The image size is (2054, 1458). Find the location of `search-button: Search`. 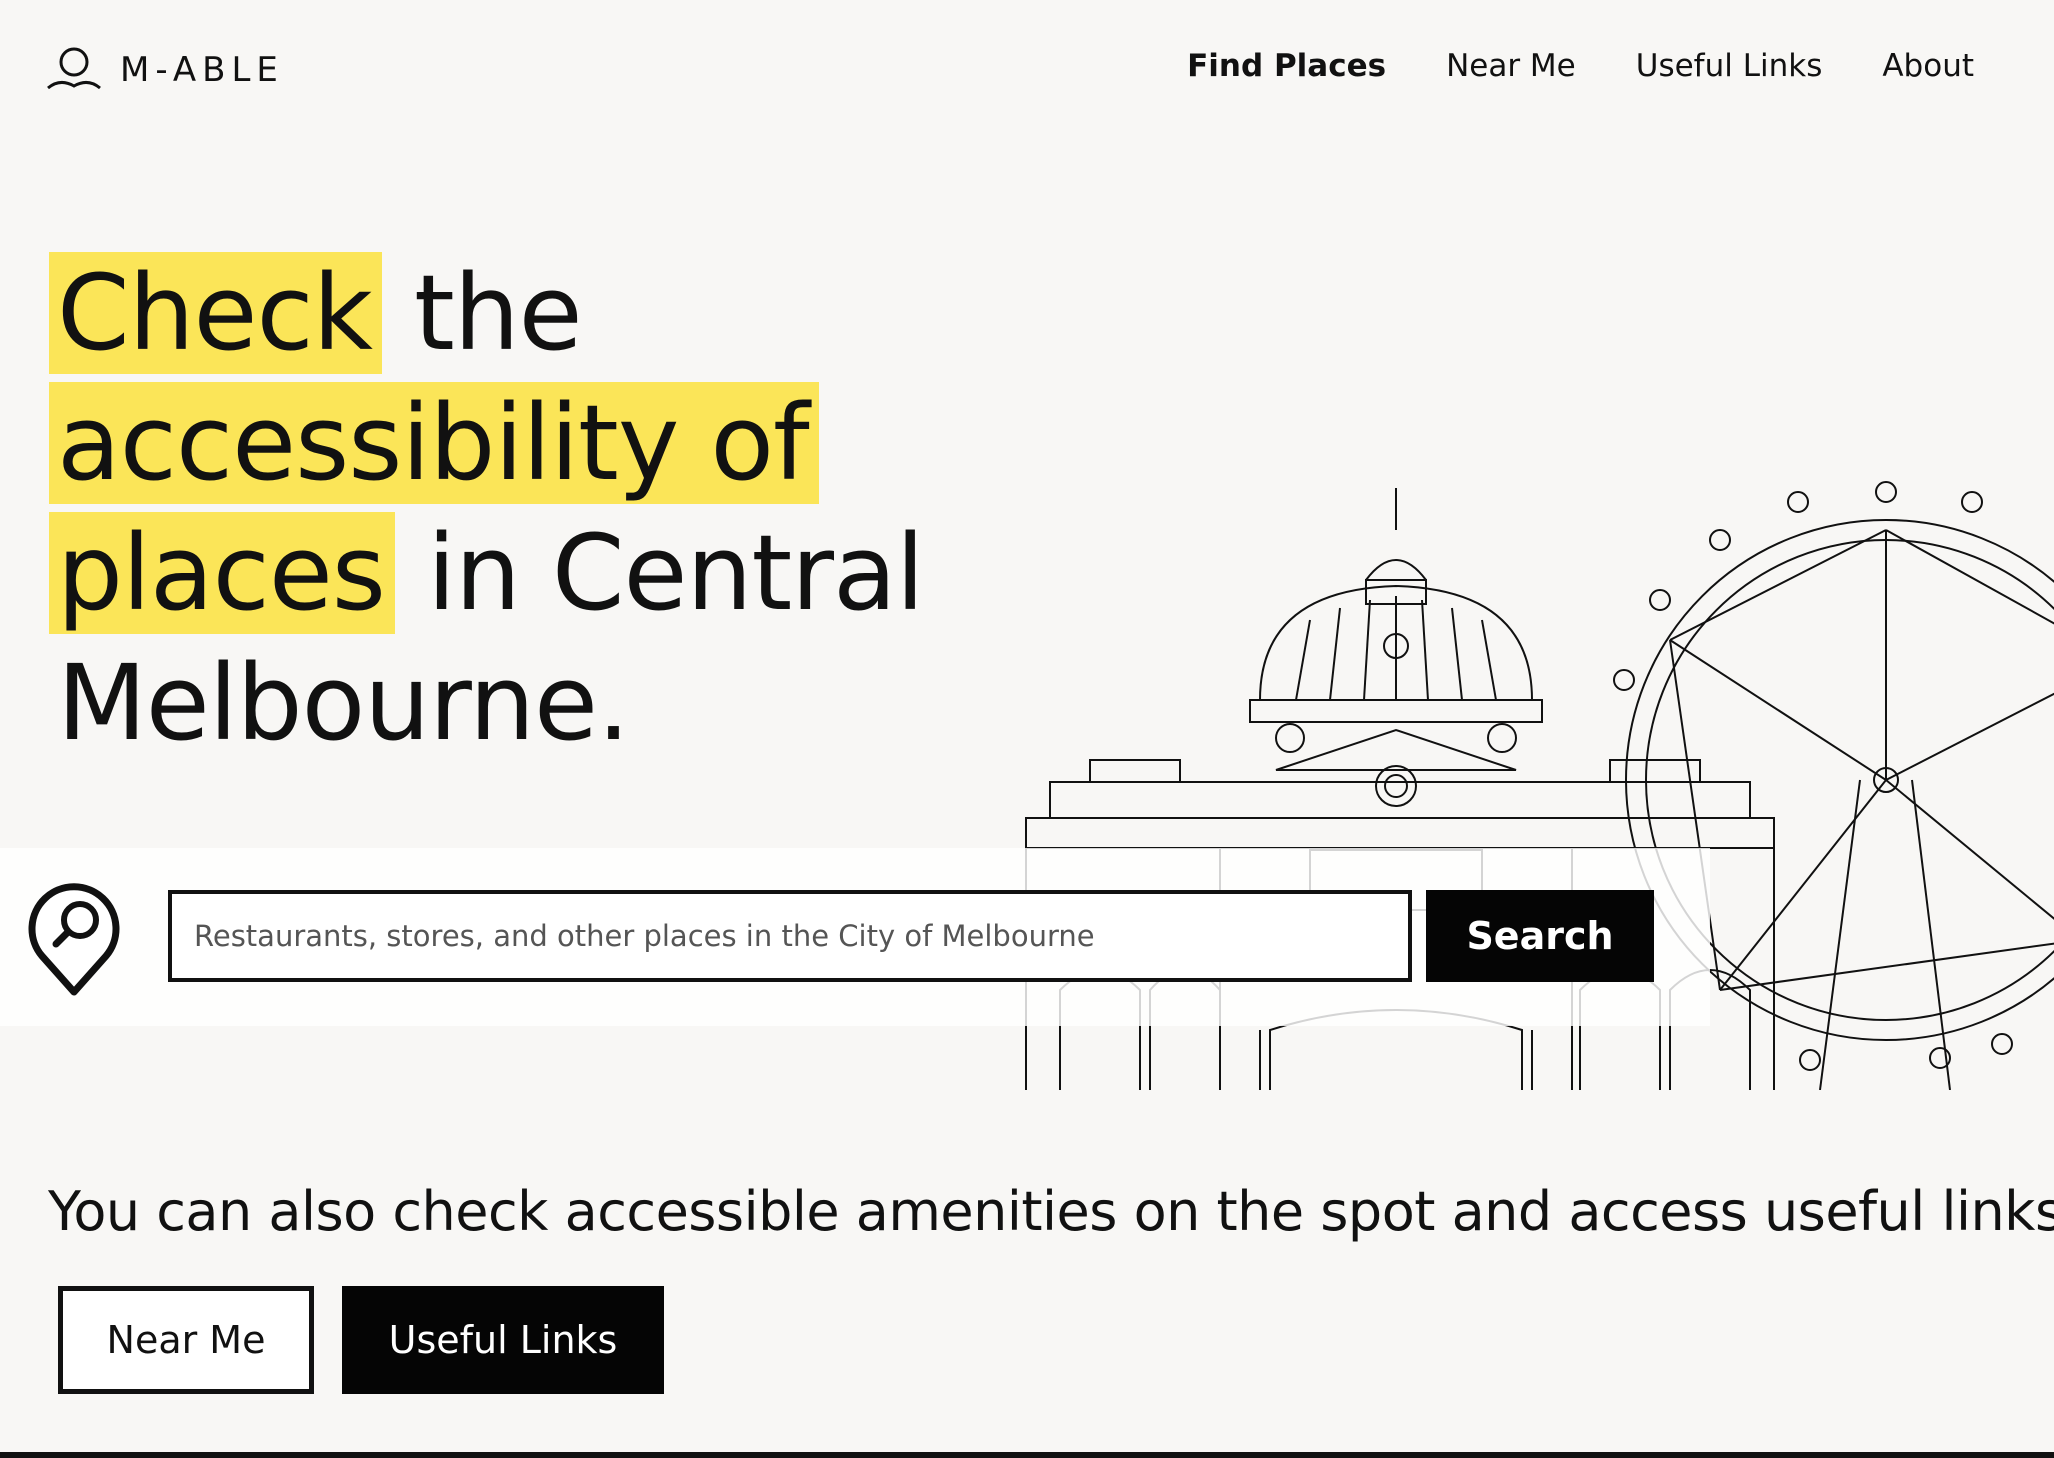

search-button: Search is located at coordinates (1540, 936).